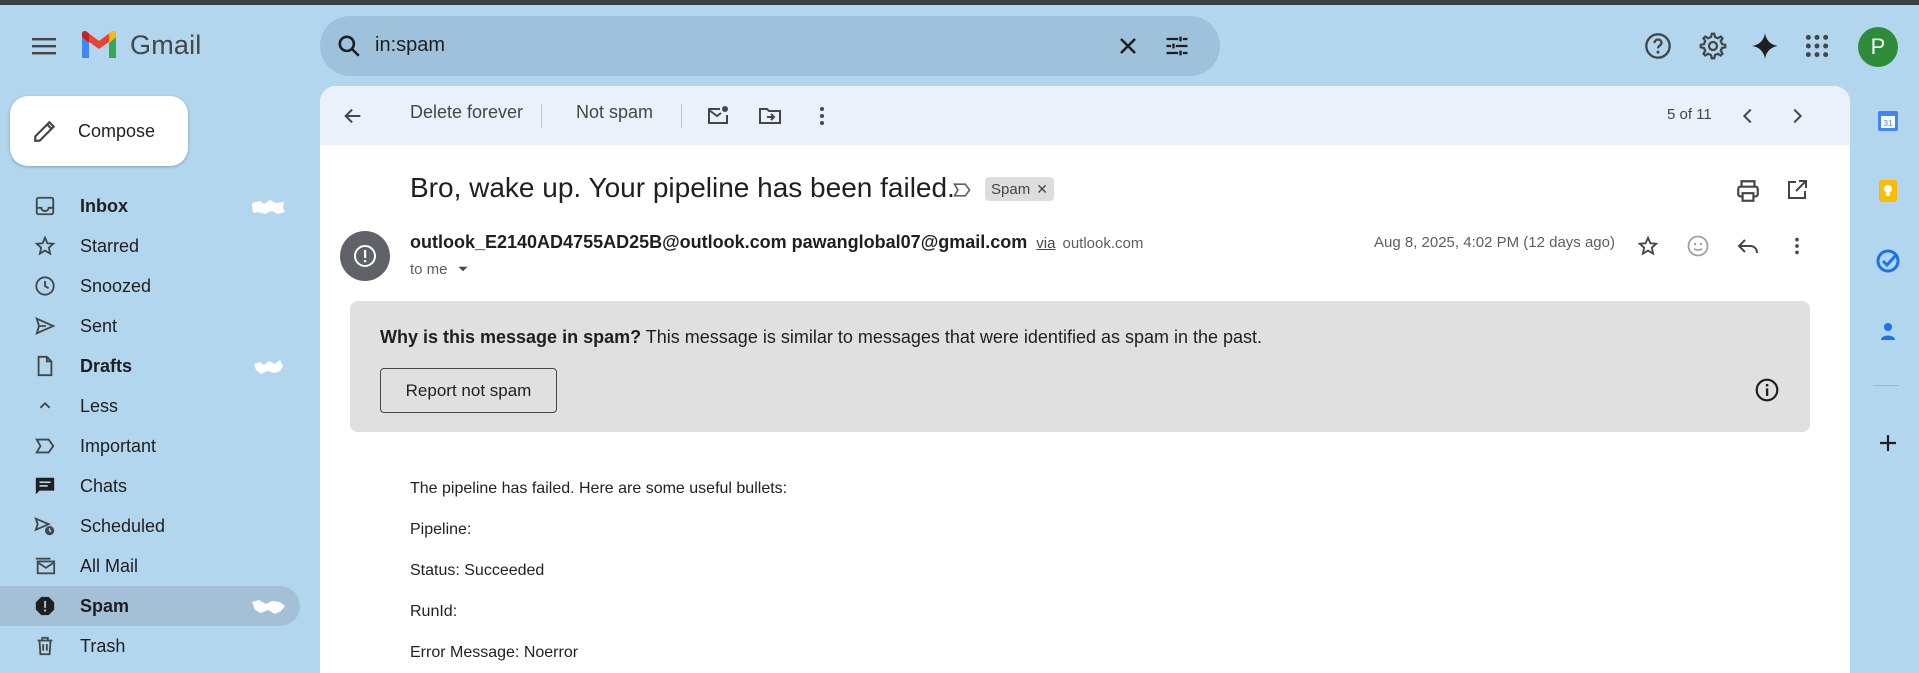 Image resolution: width=1919 pixels, height=673 pixels. I want to click on help-icon, so click(1658, 46).